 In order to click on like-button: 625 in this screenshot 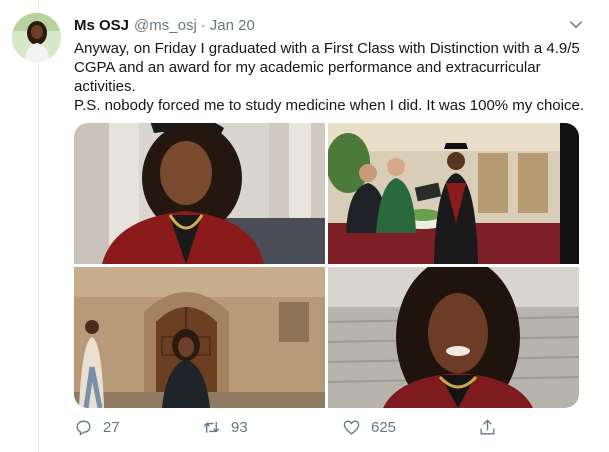, I will do `click(369, 427)`.